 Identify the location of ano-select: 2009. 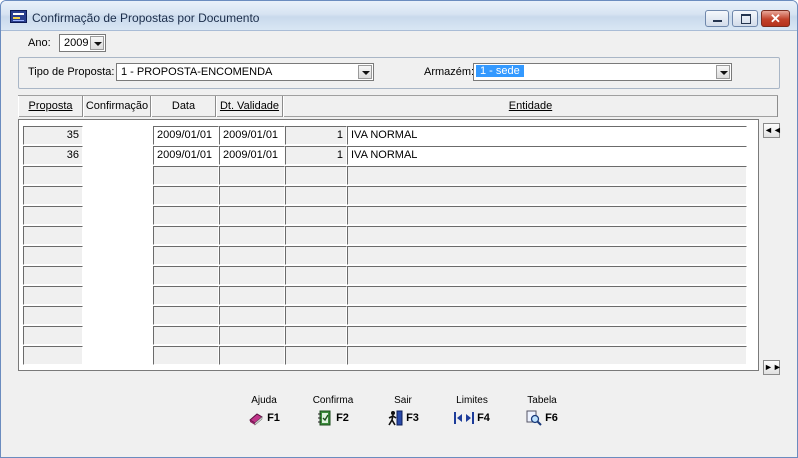
(82, 43).